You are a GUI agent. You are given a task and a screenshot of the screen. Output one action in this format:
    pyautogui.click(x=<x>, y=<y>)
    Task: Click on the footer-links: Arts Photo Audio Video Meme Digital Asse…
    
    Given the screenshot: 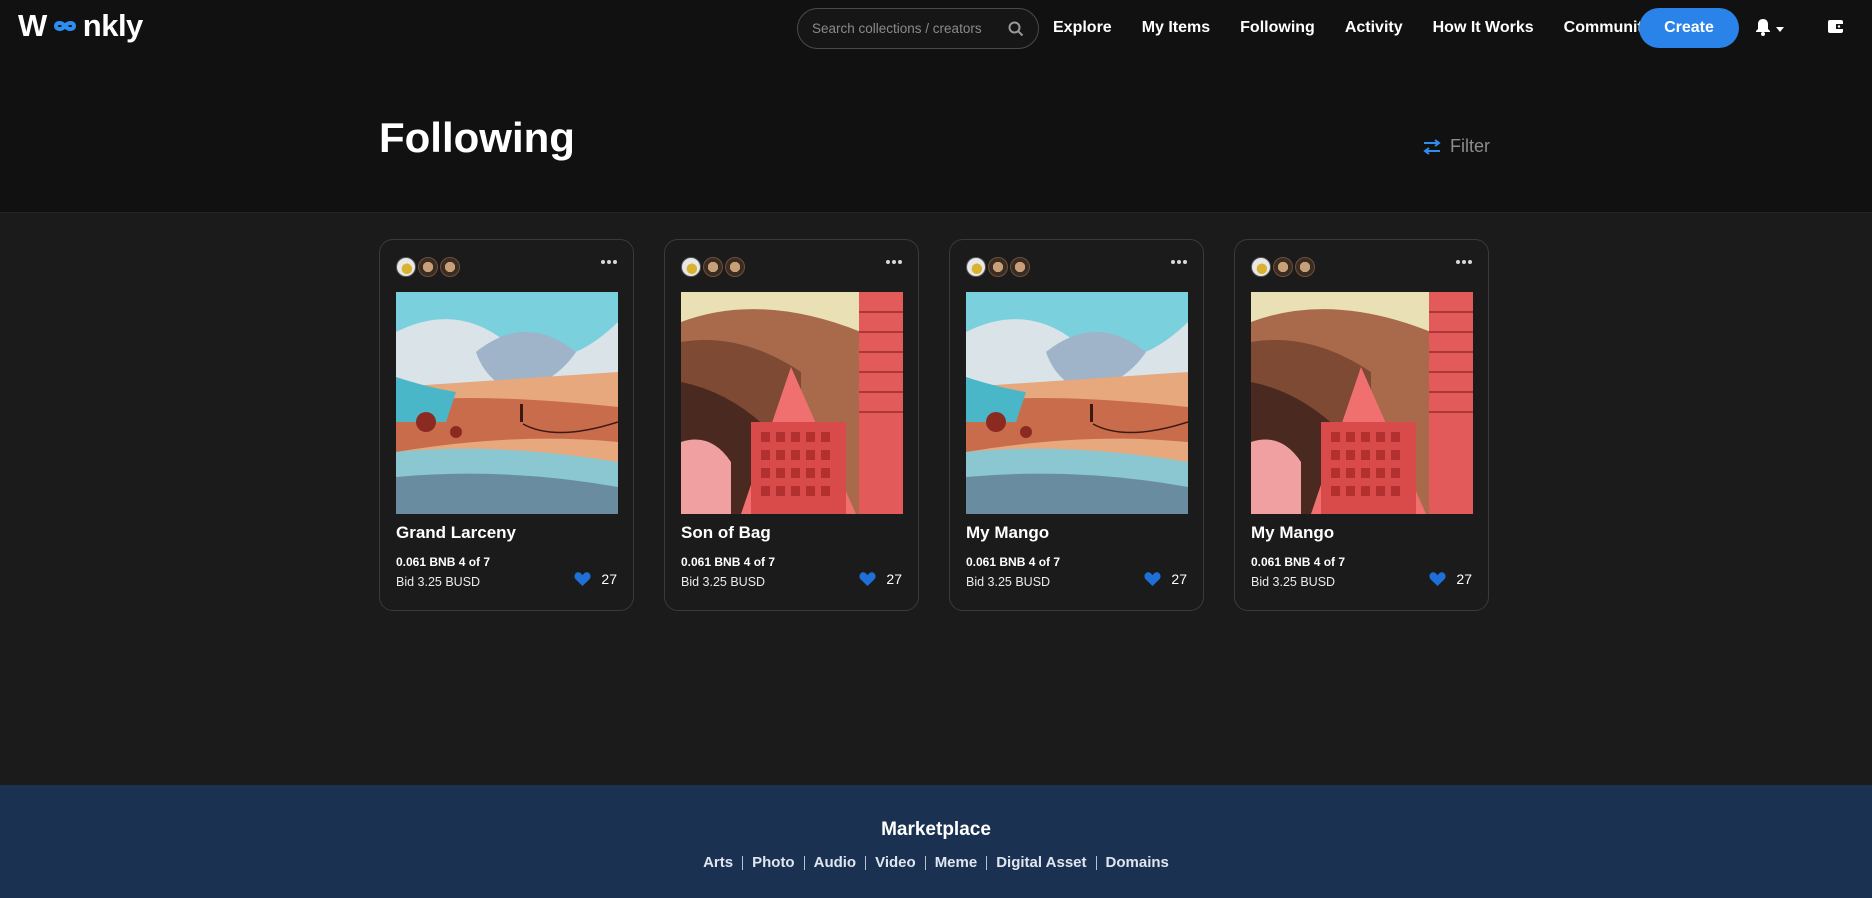 What is the action you would take?
    pyautogui.click(x=936, y=862)
    